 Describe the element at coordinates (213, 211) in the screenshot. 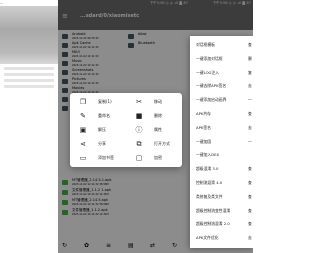

I see `menu-item: 超级控制流变性混淆` at that location.